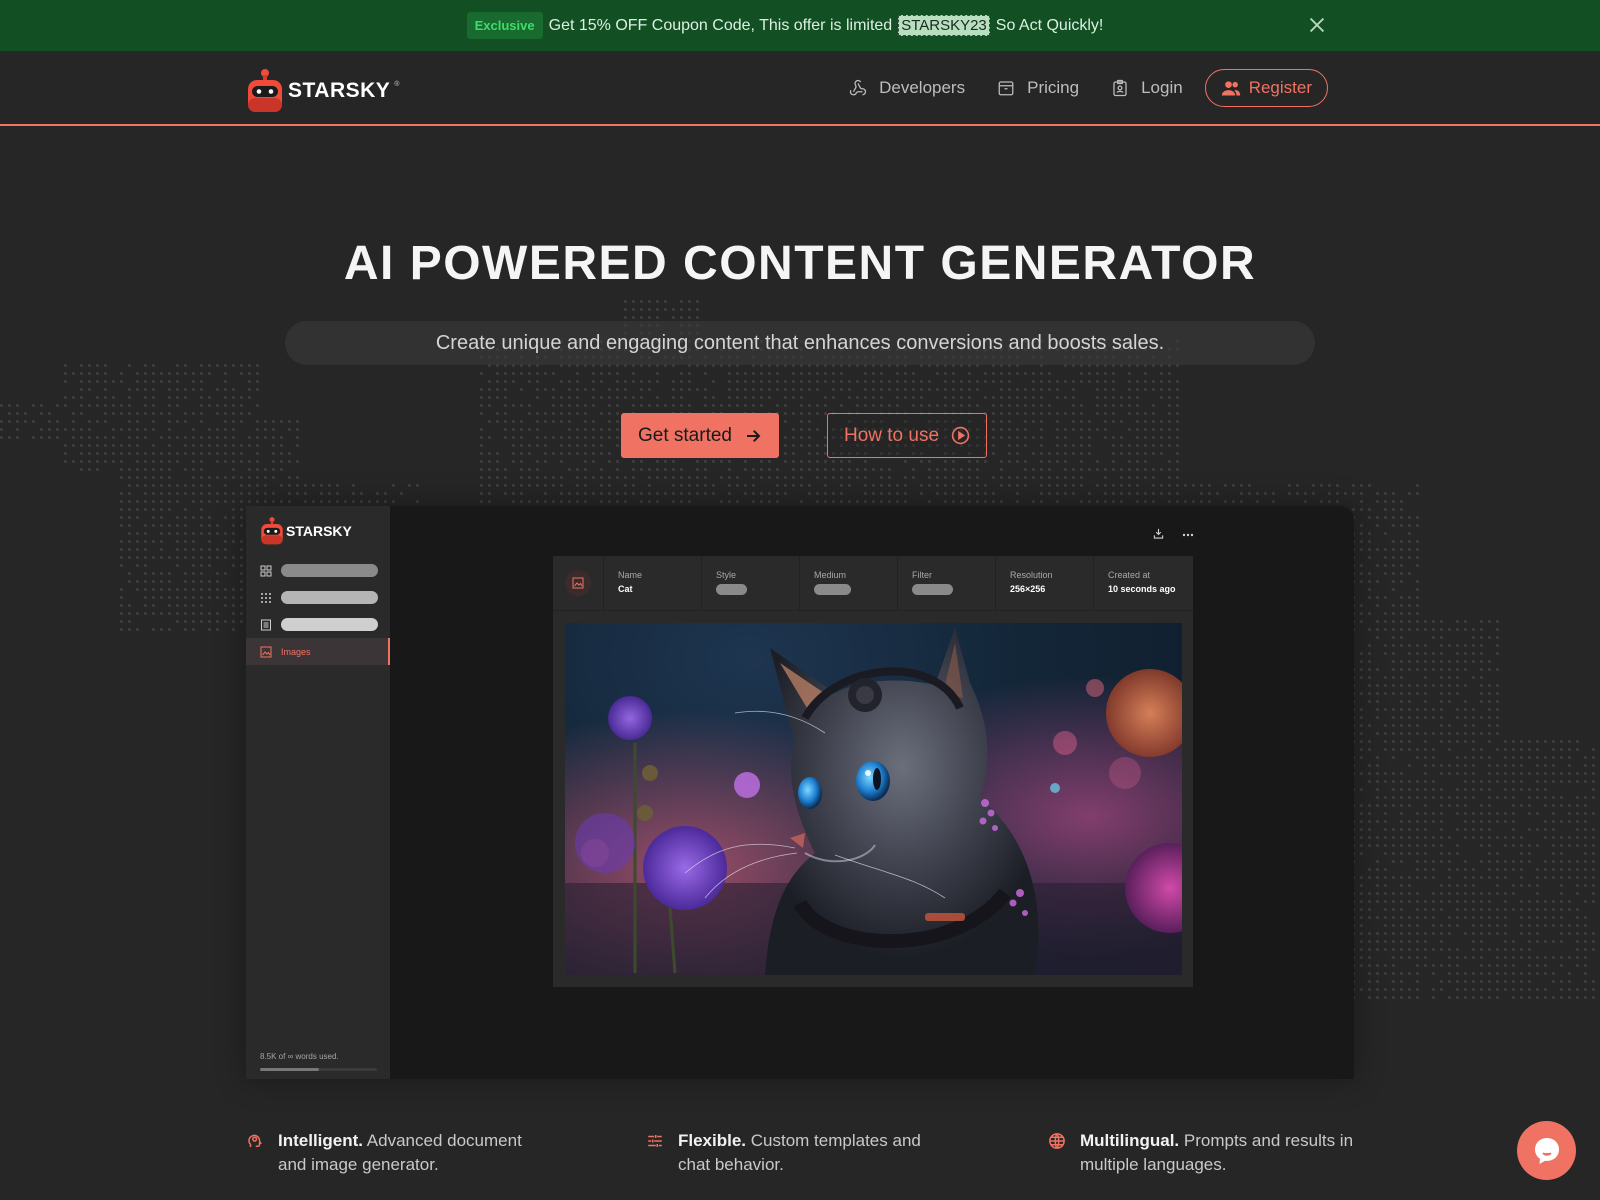 The width and height of the screenshot is (1600, 1200). I want to click on users-icon, so click(1230, 88).